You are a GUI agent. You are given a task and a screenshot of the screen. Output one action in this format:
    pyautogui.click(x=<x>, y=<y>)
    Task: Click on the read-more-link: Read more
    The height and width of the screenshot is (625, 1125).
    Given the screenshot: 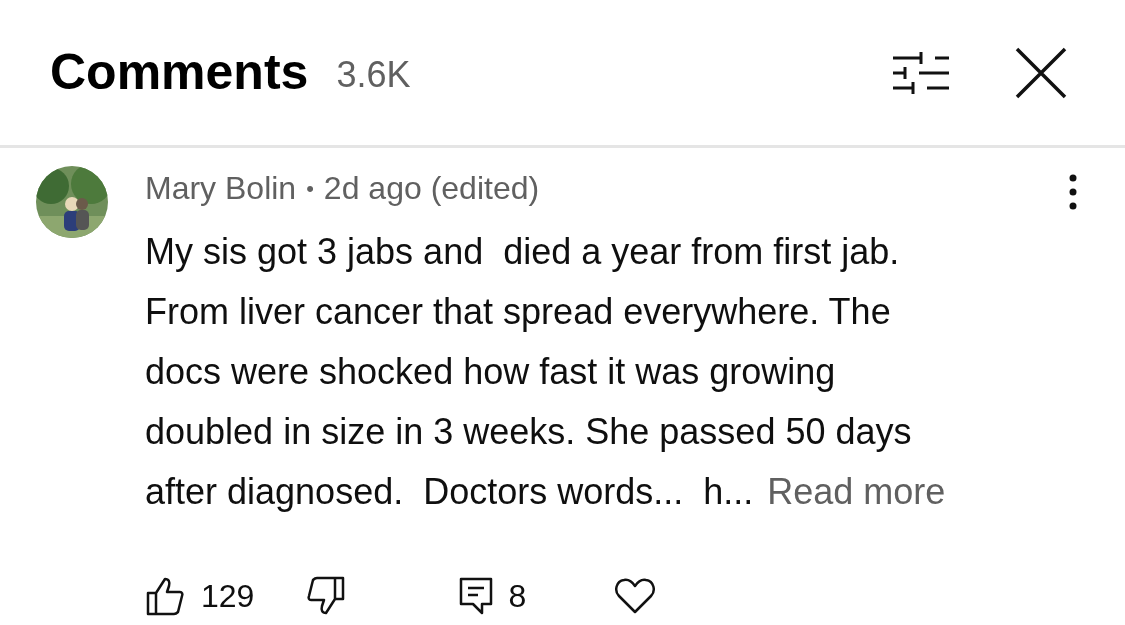 What is the action you would take?
    pyautogui.click(x=856, y=492)
    